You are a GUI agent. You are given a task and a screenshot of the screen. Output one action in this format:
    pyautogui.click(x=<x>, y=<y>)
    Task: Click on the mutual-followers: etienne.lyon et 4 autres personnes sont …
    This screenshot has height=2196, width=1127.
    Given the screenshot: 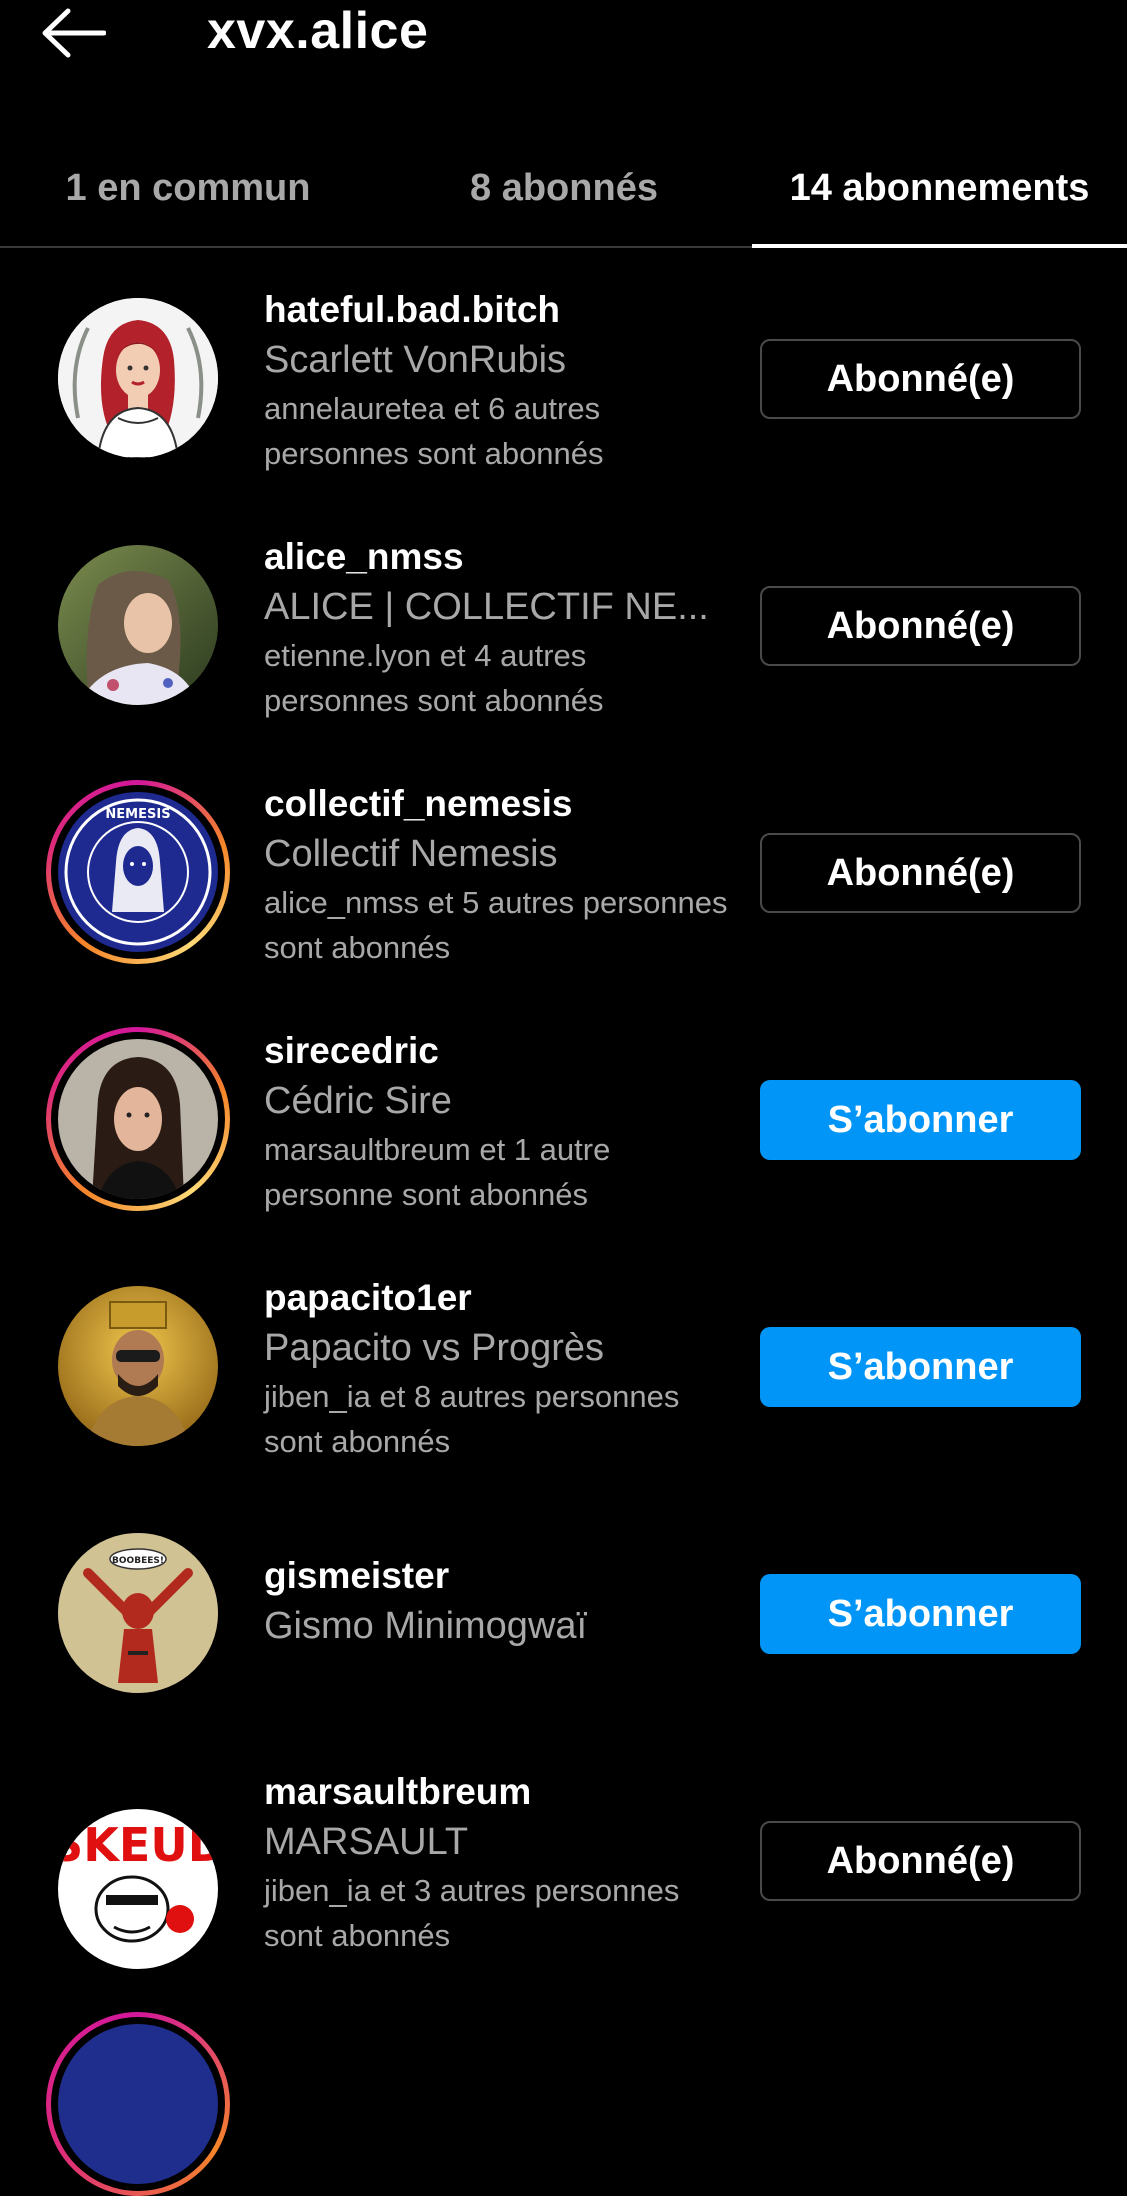 What is the action you would take?
    pyautogui.click(x=434, y=678)
    